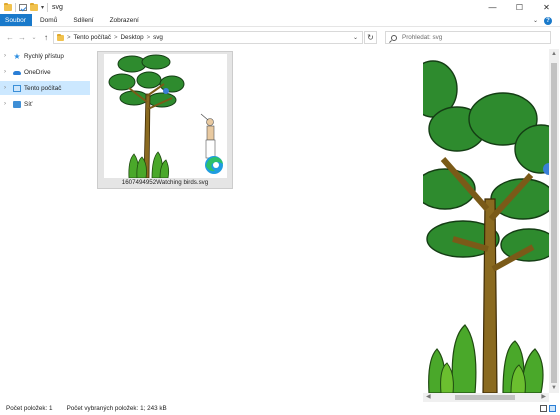  Describe the element at coordinates (535, 20) in the screenshot. I see `expand-ribbon-icon: ⌄` at that location.